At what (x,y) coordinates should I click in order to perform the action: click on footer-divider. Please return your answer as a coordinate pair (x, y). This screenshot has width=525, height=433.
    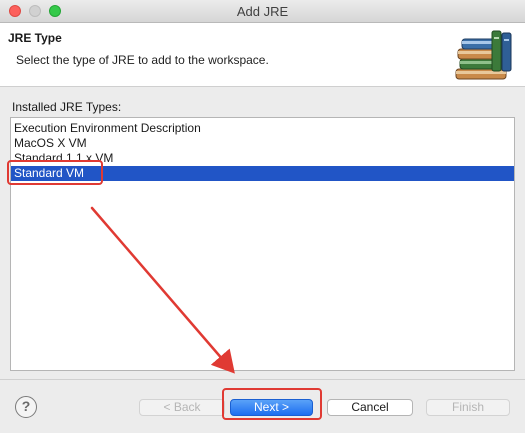
    Looking at the image, I should click on (262, 379).